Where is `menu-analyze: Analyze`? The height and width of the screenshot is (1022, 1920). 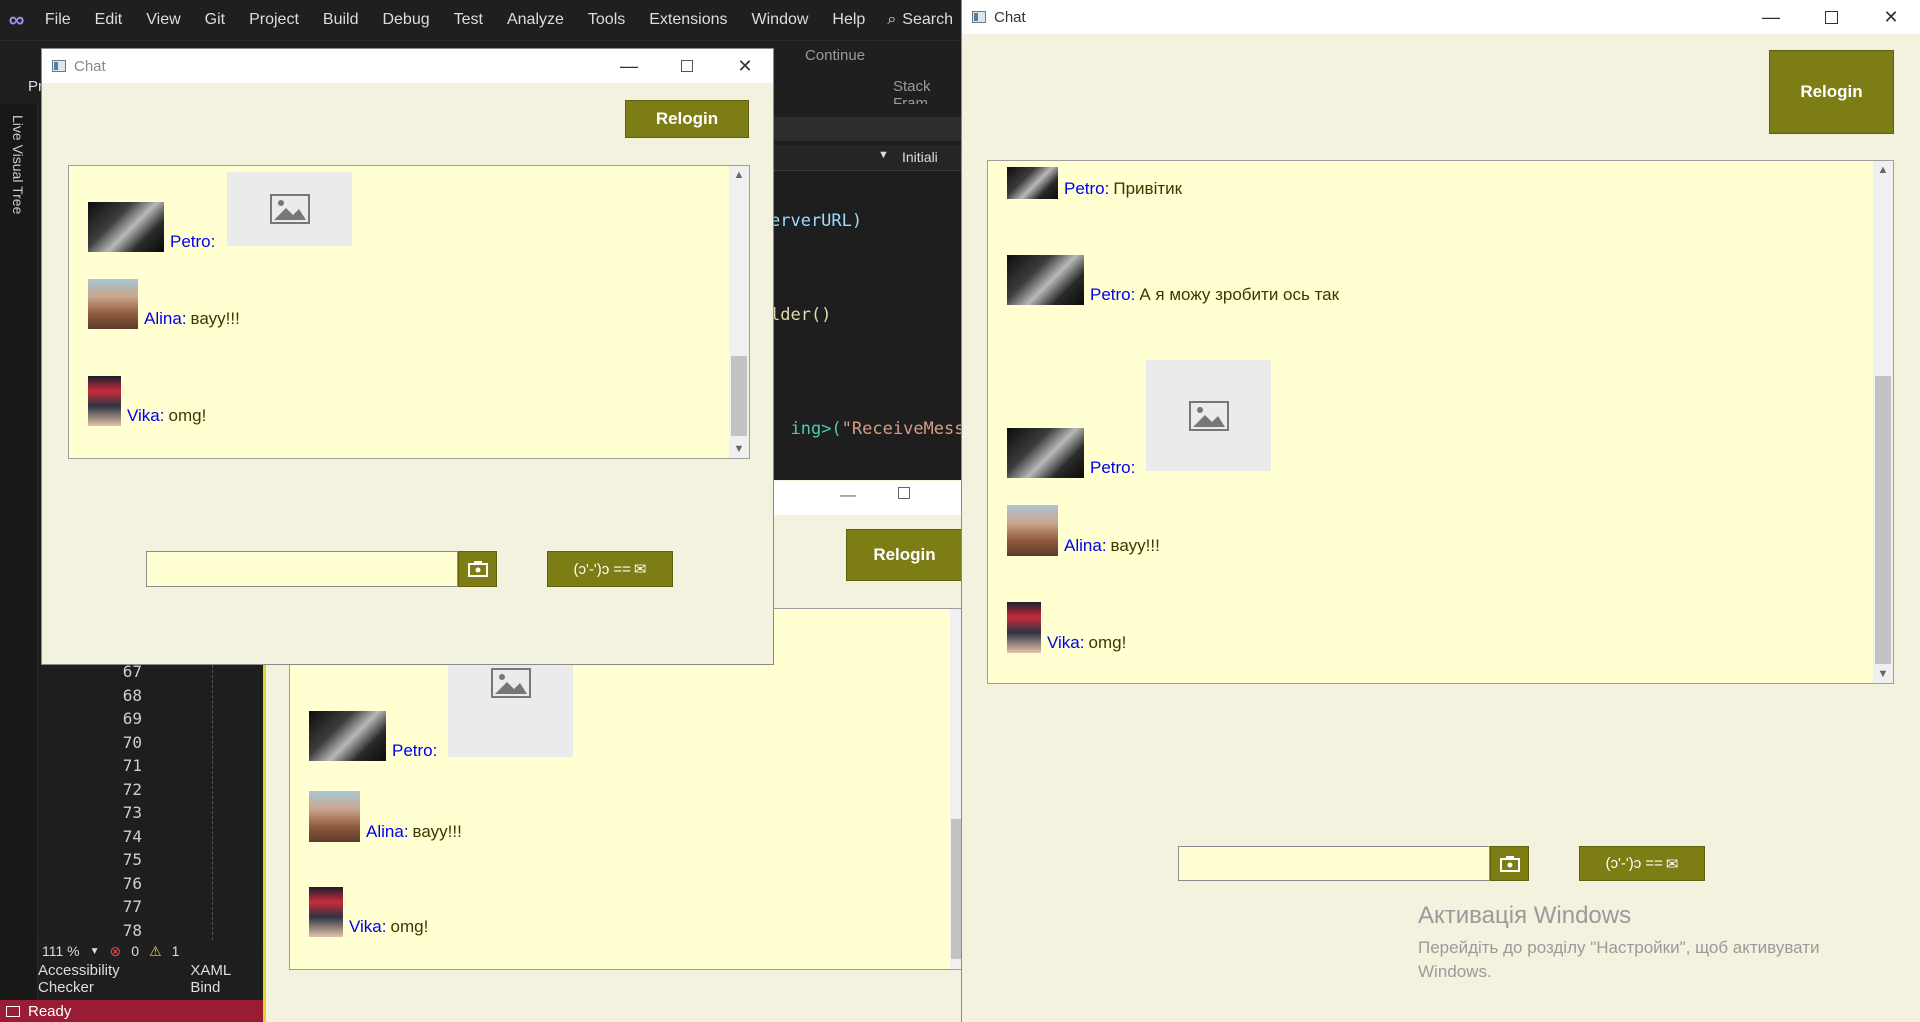
menu-analyze: Analyze is located at coordinates (535, 20).